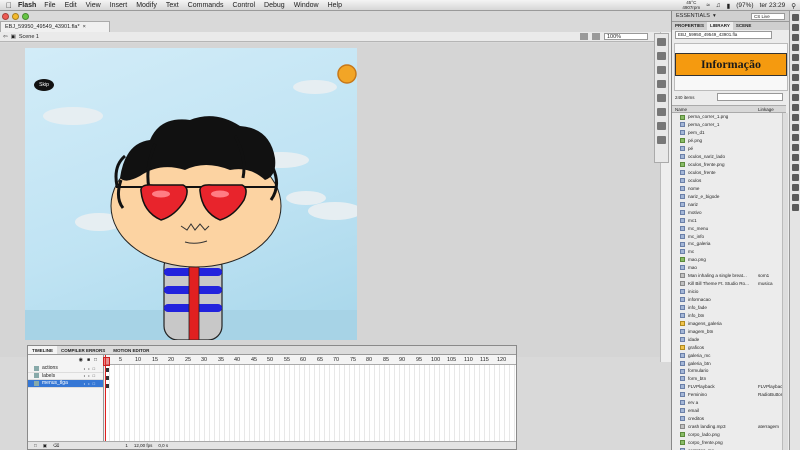  What do you see at coordinates (727, 228) in the screenshot?
I see `library-item: mc_menu` at bounding box center [727, 228].